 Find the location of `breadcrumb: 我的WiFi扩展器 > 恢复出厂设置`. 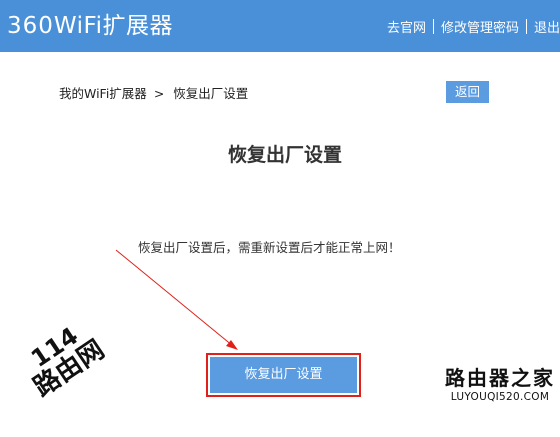

breadcrumb: 我的WiFi扩展器 > 恢复出厂设置 is located at coordinates (153, 92).